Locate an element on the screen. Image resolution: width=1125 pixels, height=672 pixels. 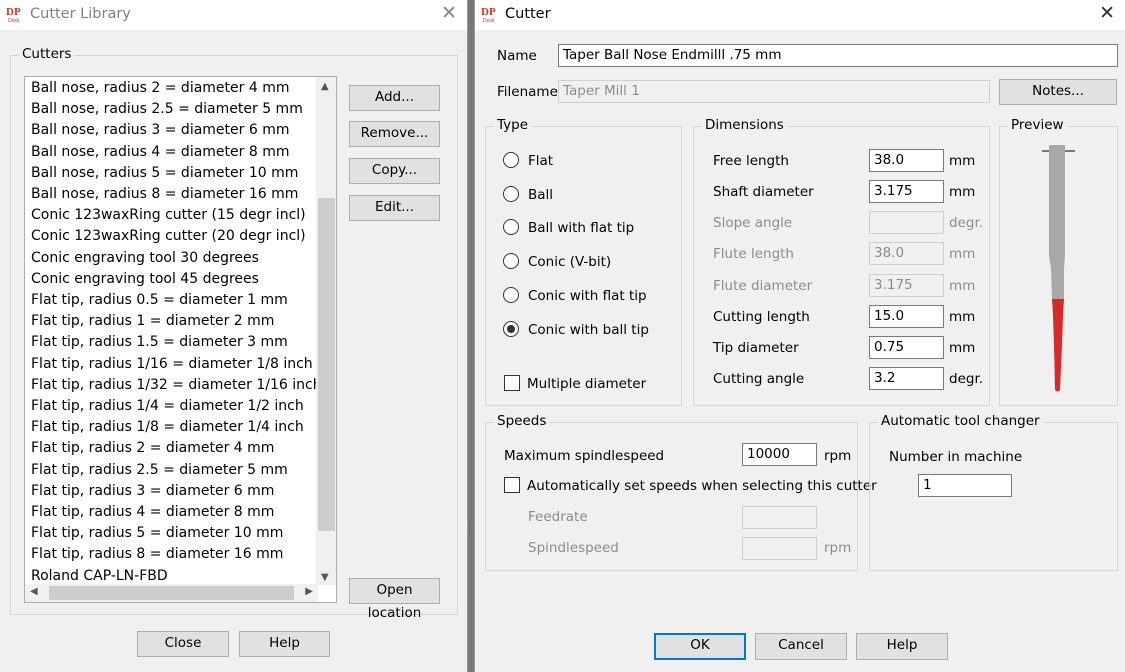
hscrollbar-thumb is located at coordinates (171, 593).